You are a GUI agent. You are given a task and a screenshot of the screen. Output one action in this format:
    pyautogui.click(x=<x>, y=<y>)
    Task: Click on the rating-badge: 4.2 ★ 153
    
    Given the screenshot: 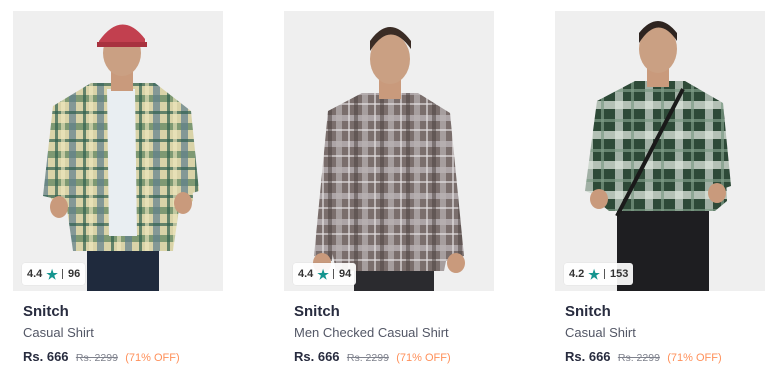 What is the action you would take?
    pyautogui.click(x=599, y=274)
    